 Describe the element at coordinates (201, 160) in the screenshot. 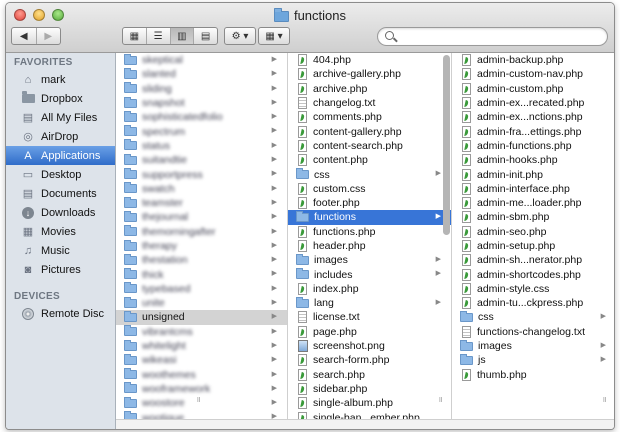

I see `folder-row: suitandtie ▶` at that location.